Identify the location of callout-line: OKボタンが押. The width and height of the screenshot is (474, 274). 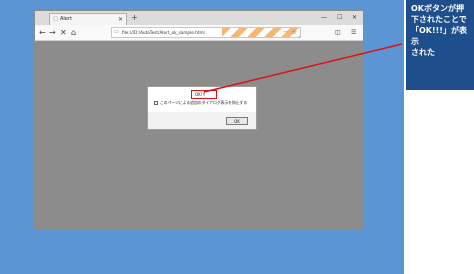
(437, 8).